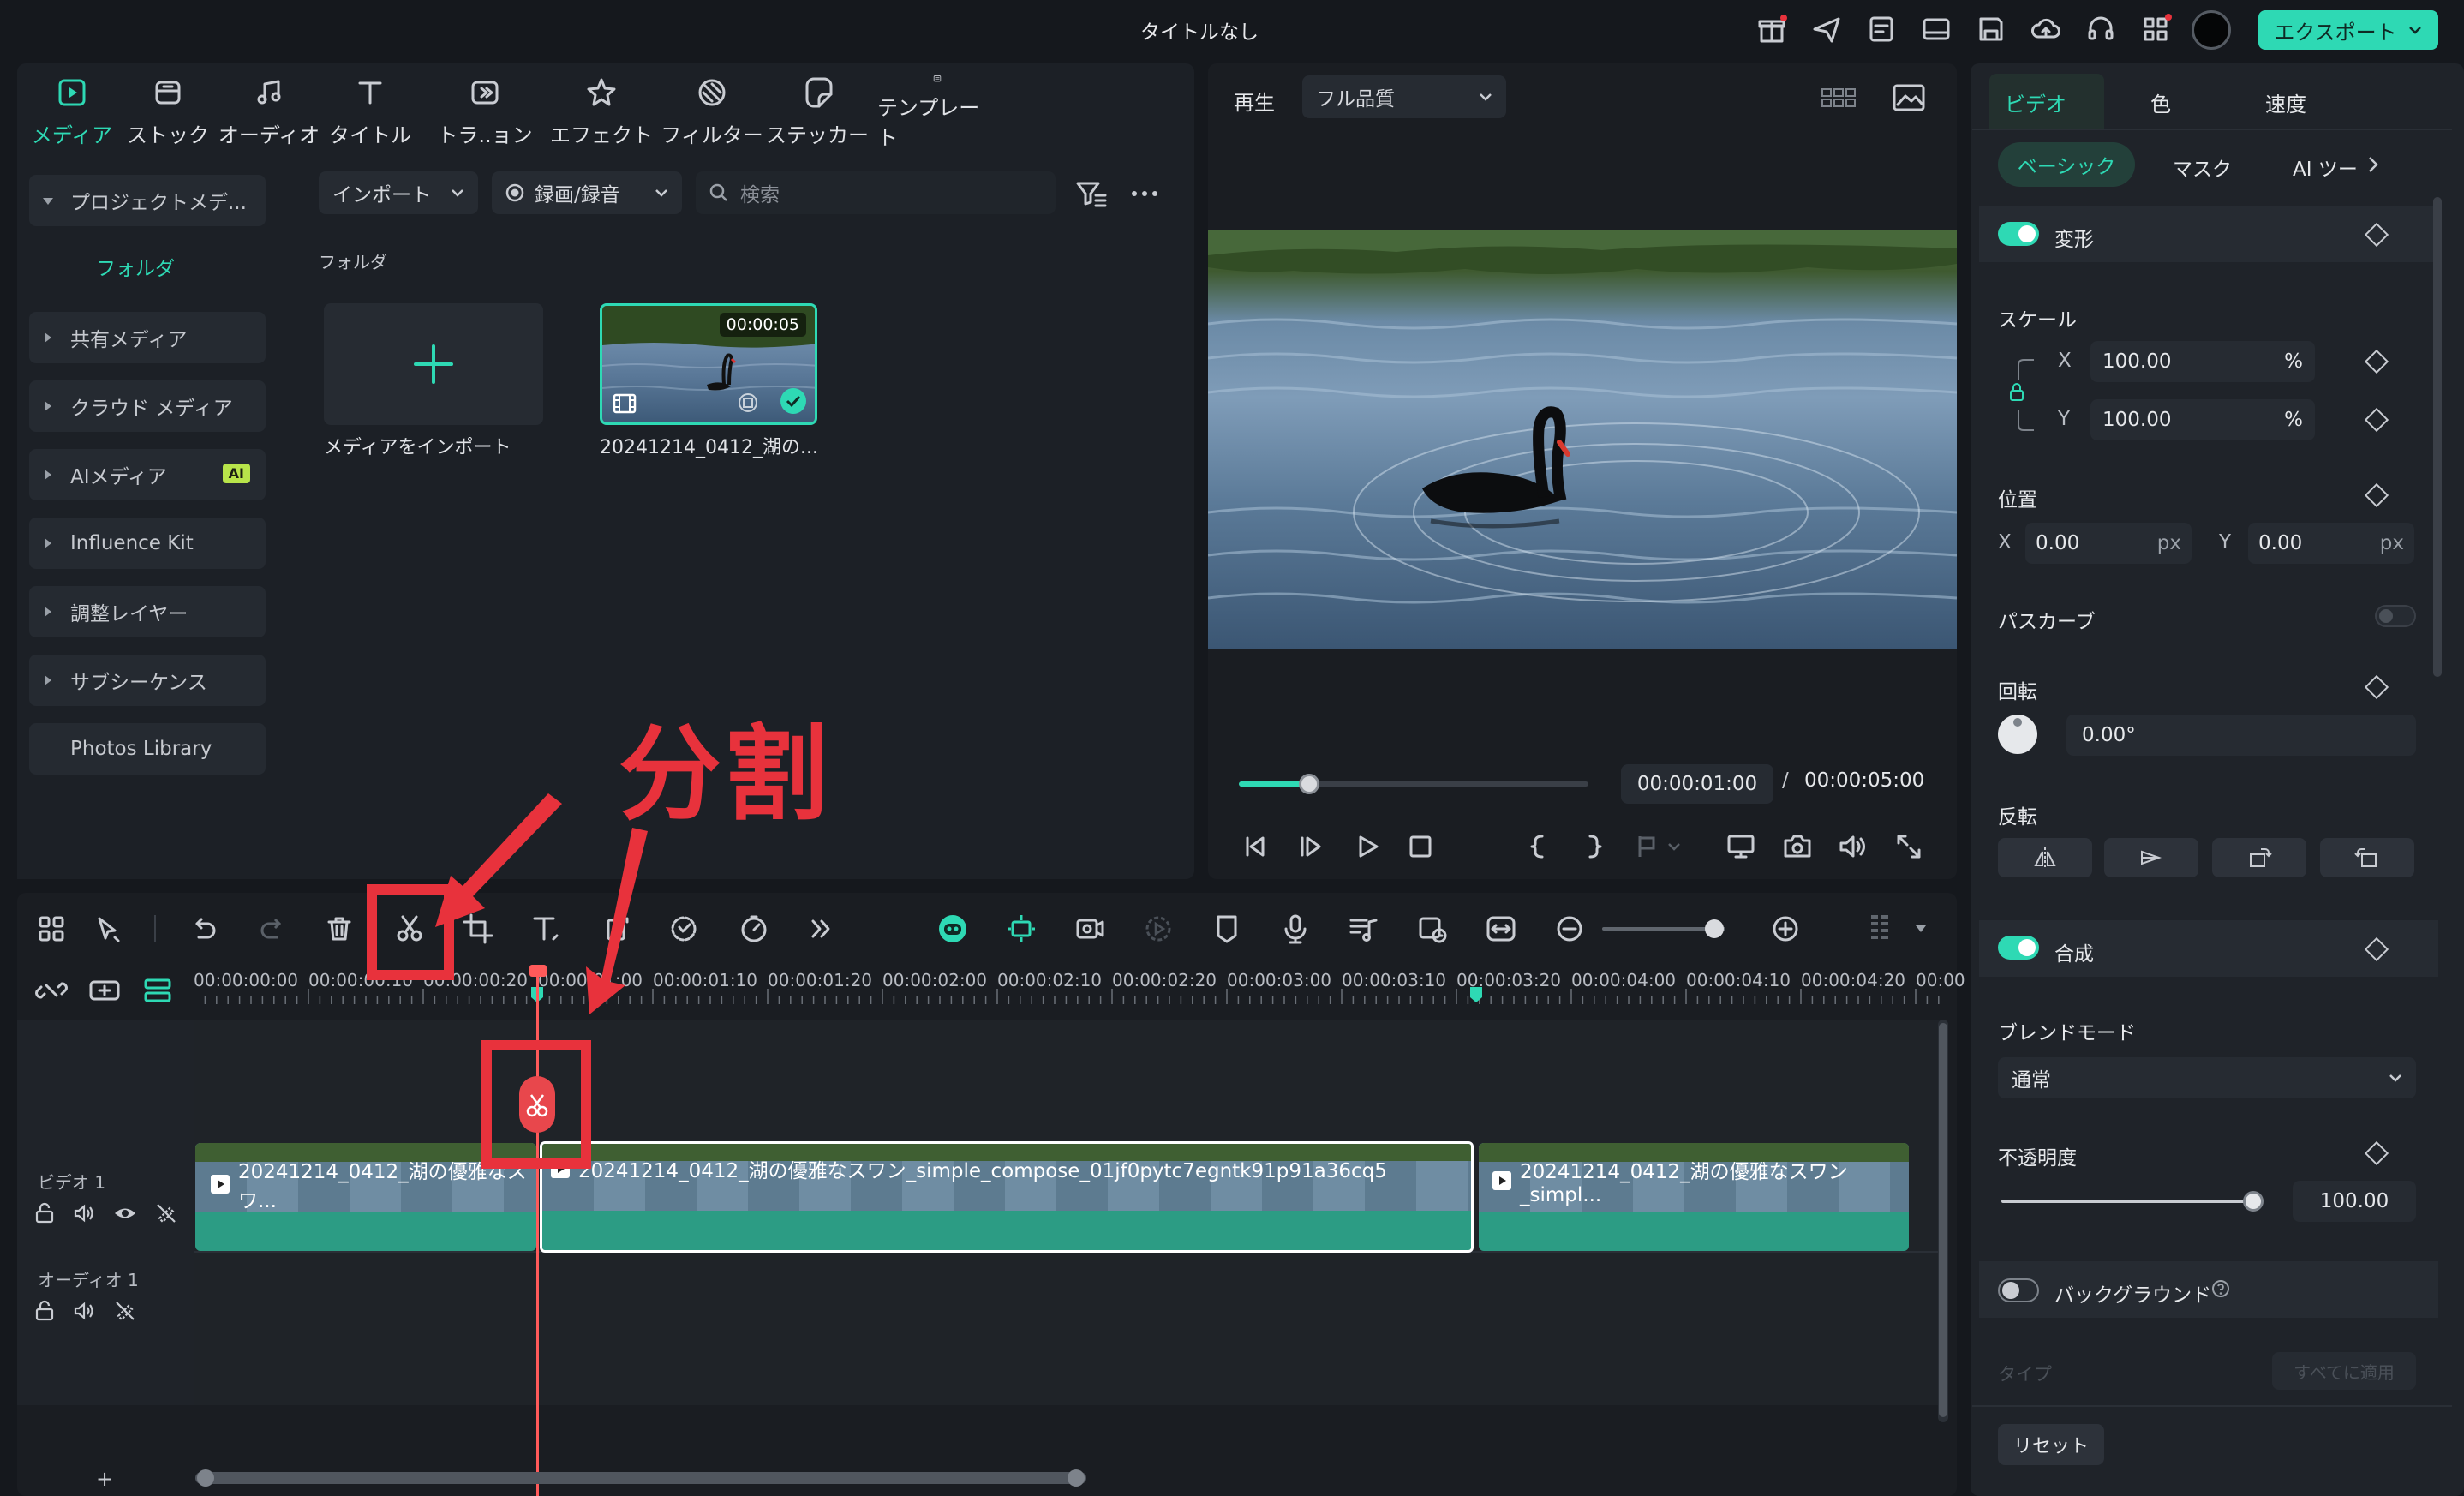  Describe the element at coordinates (2253, 1201) in the screenshot. I see `opacity-slider-handle` at that location.